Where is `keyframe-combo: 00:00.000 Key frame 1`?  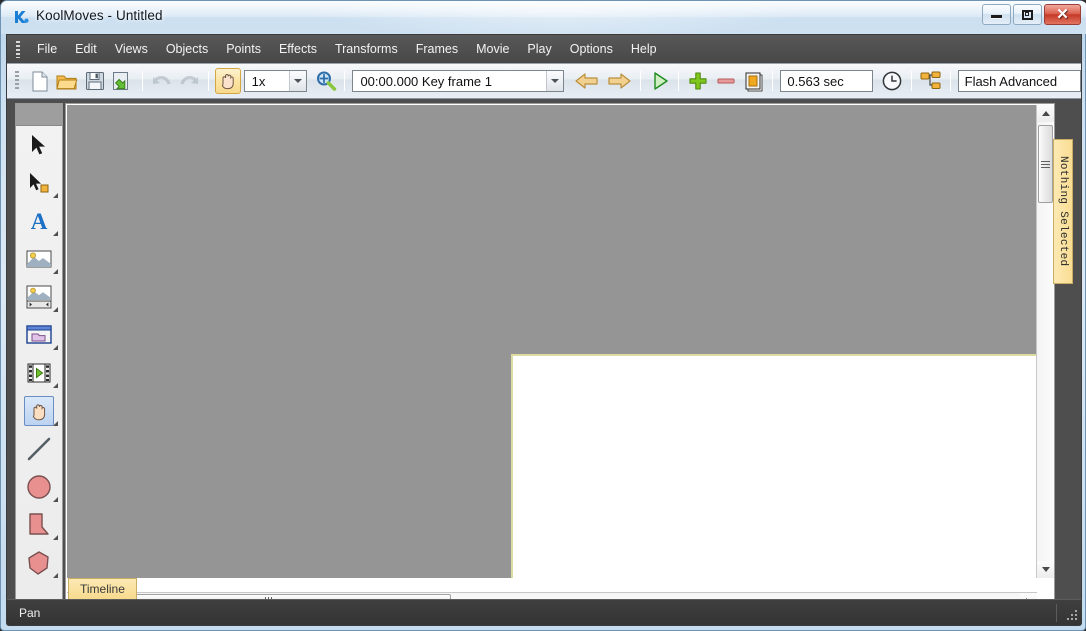 keyframe-combo: 00:00.000 Key frame 1 is located at coordinates (458, 81).